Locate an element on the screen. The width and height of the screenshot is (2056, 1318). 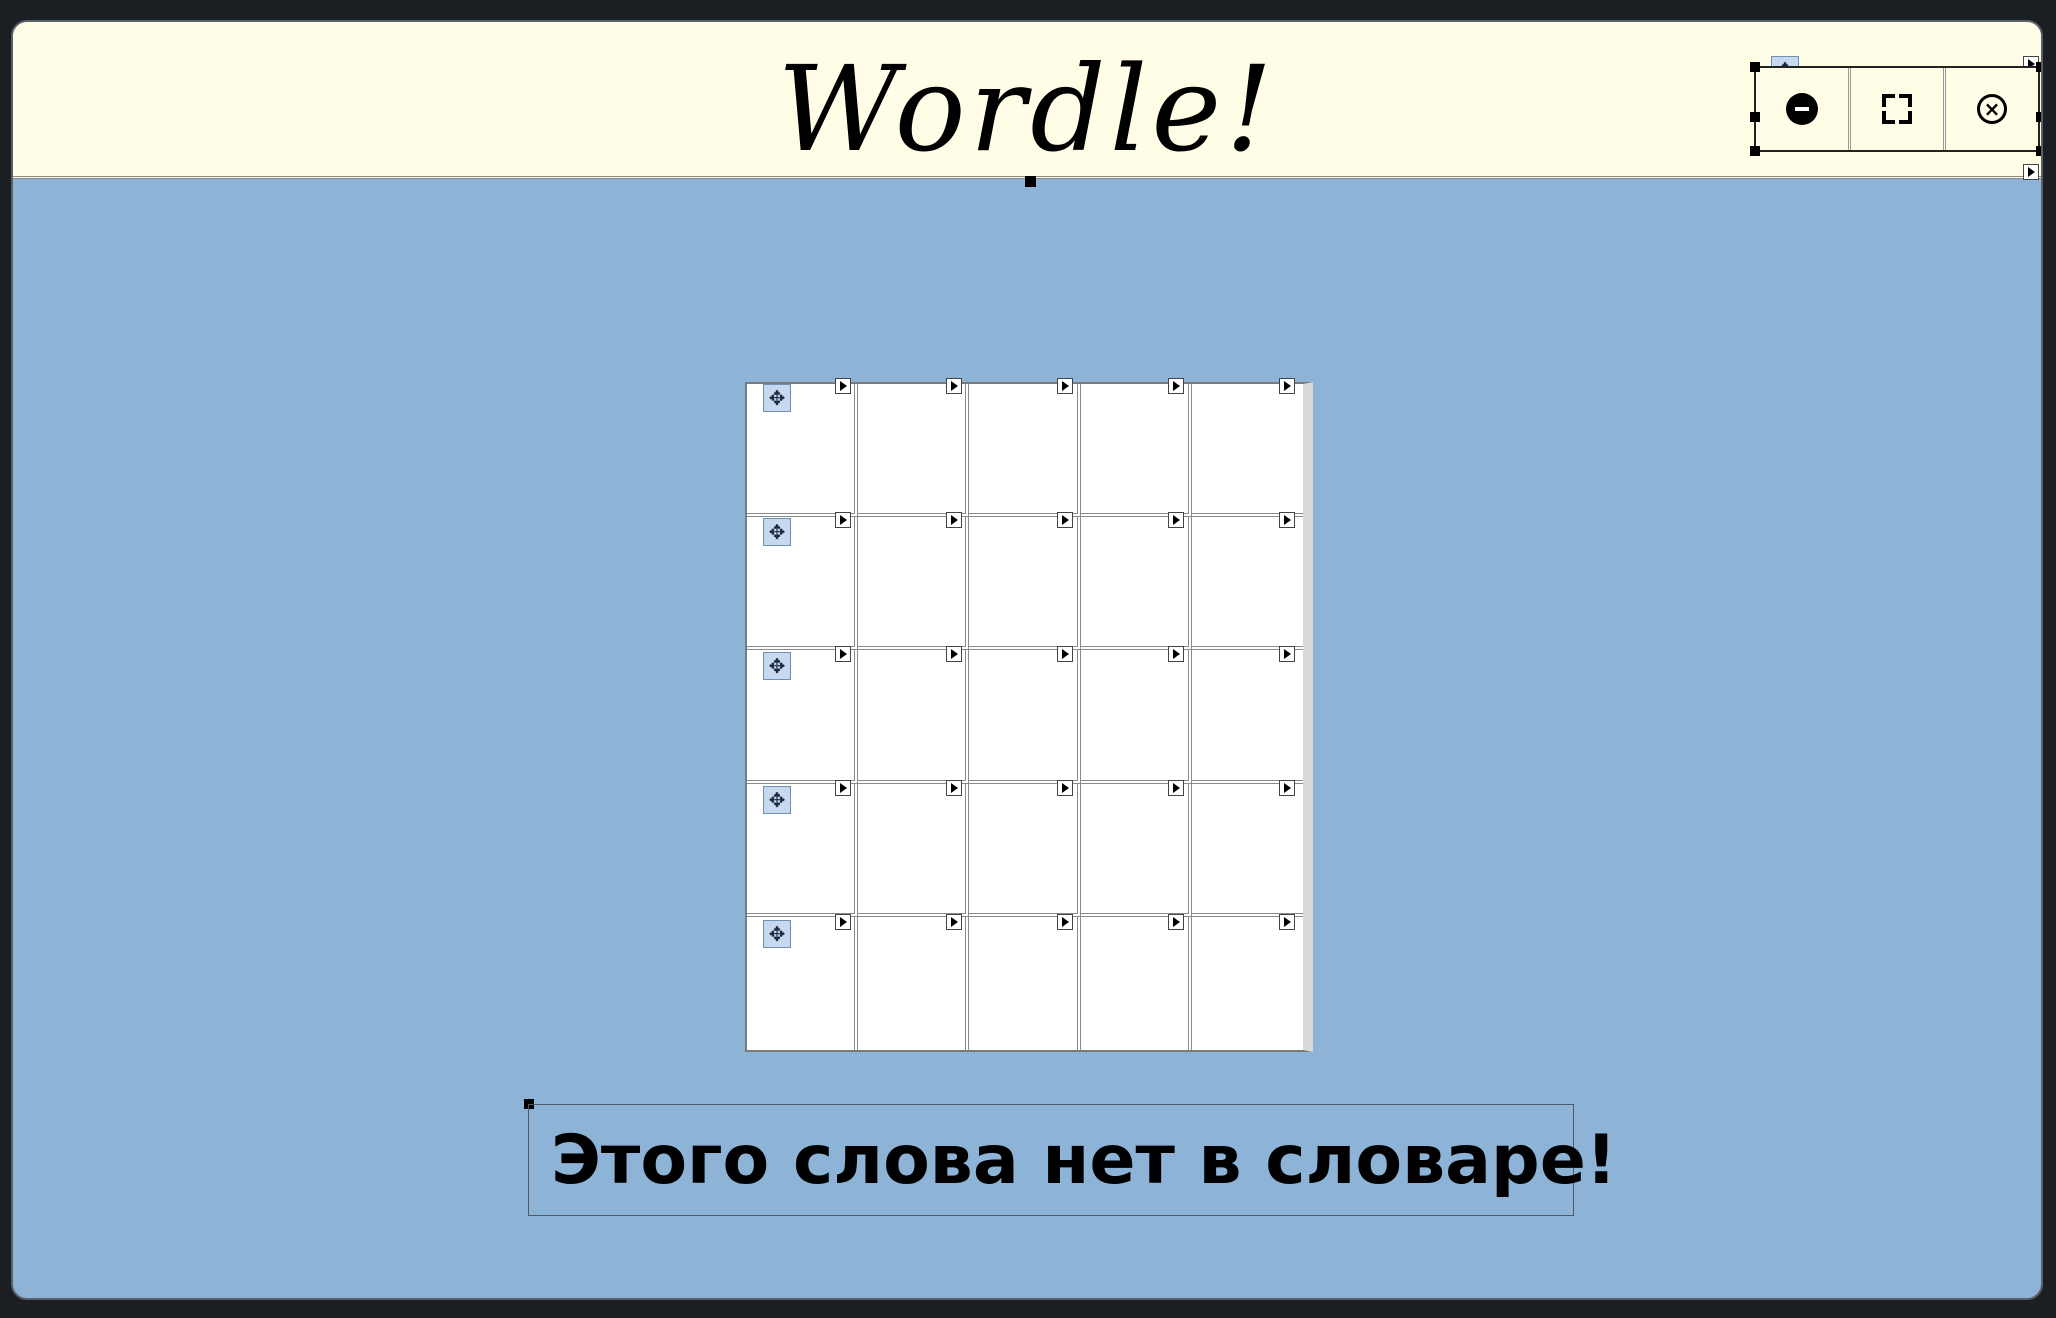
status-message: Этого слова нет в словаре! is located at coordinates (1072, 1160).